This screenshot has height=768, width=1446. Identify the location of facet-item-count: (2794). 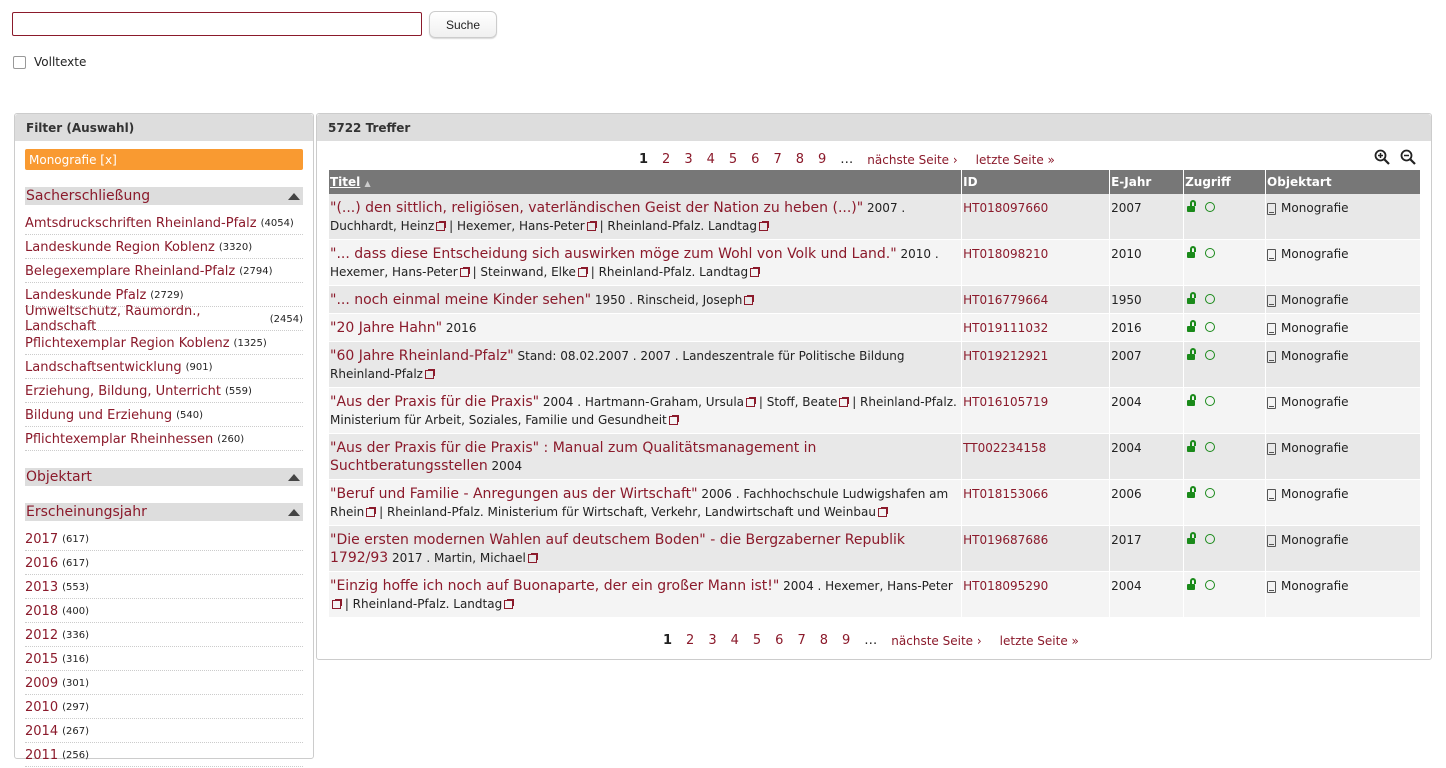
(256, 271).